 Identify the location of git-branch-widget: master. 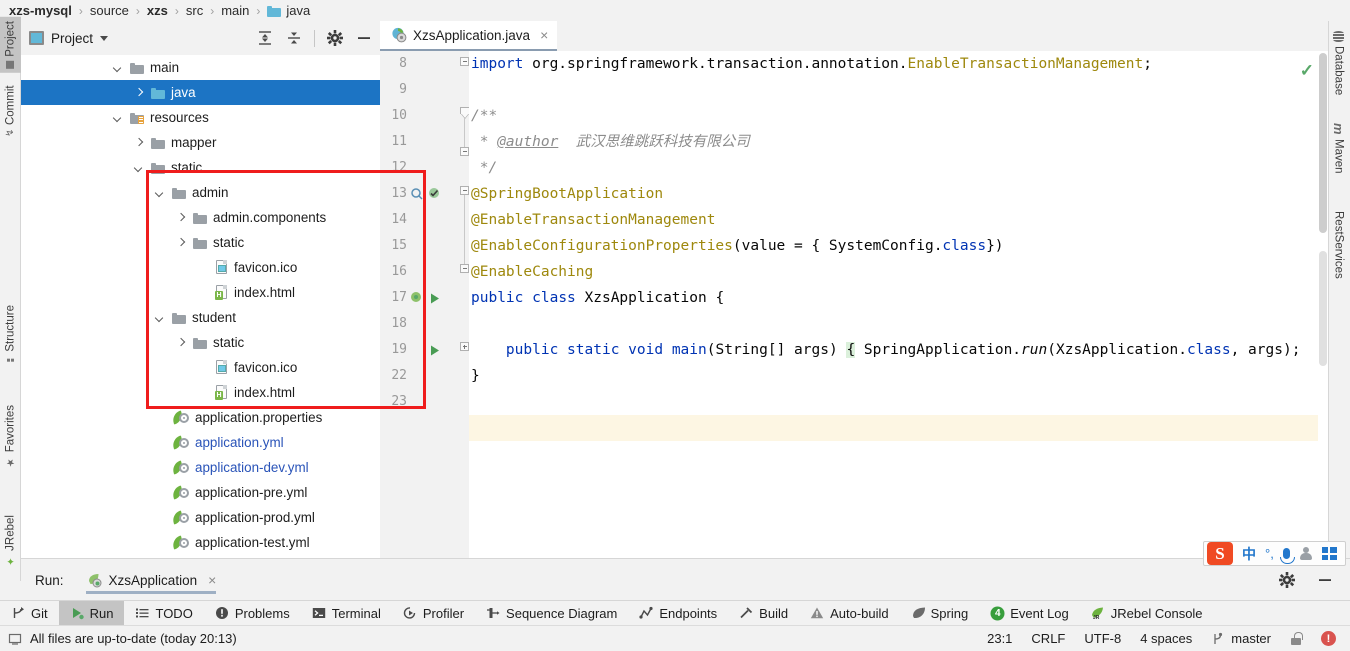
(1241, 638).